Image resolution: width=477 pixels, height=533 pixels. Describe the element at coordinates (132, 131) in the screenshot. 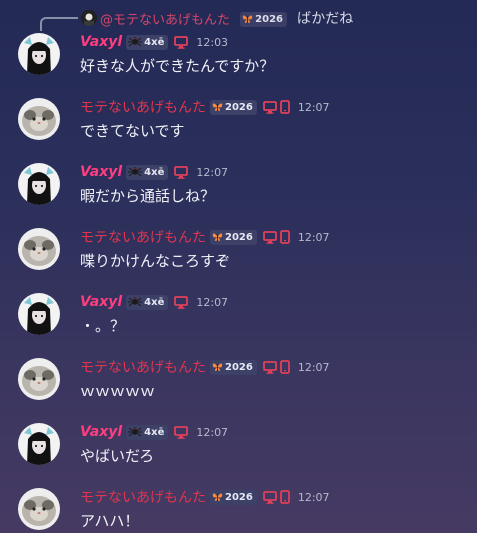

I see `message-text: できてないです` at that location.